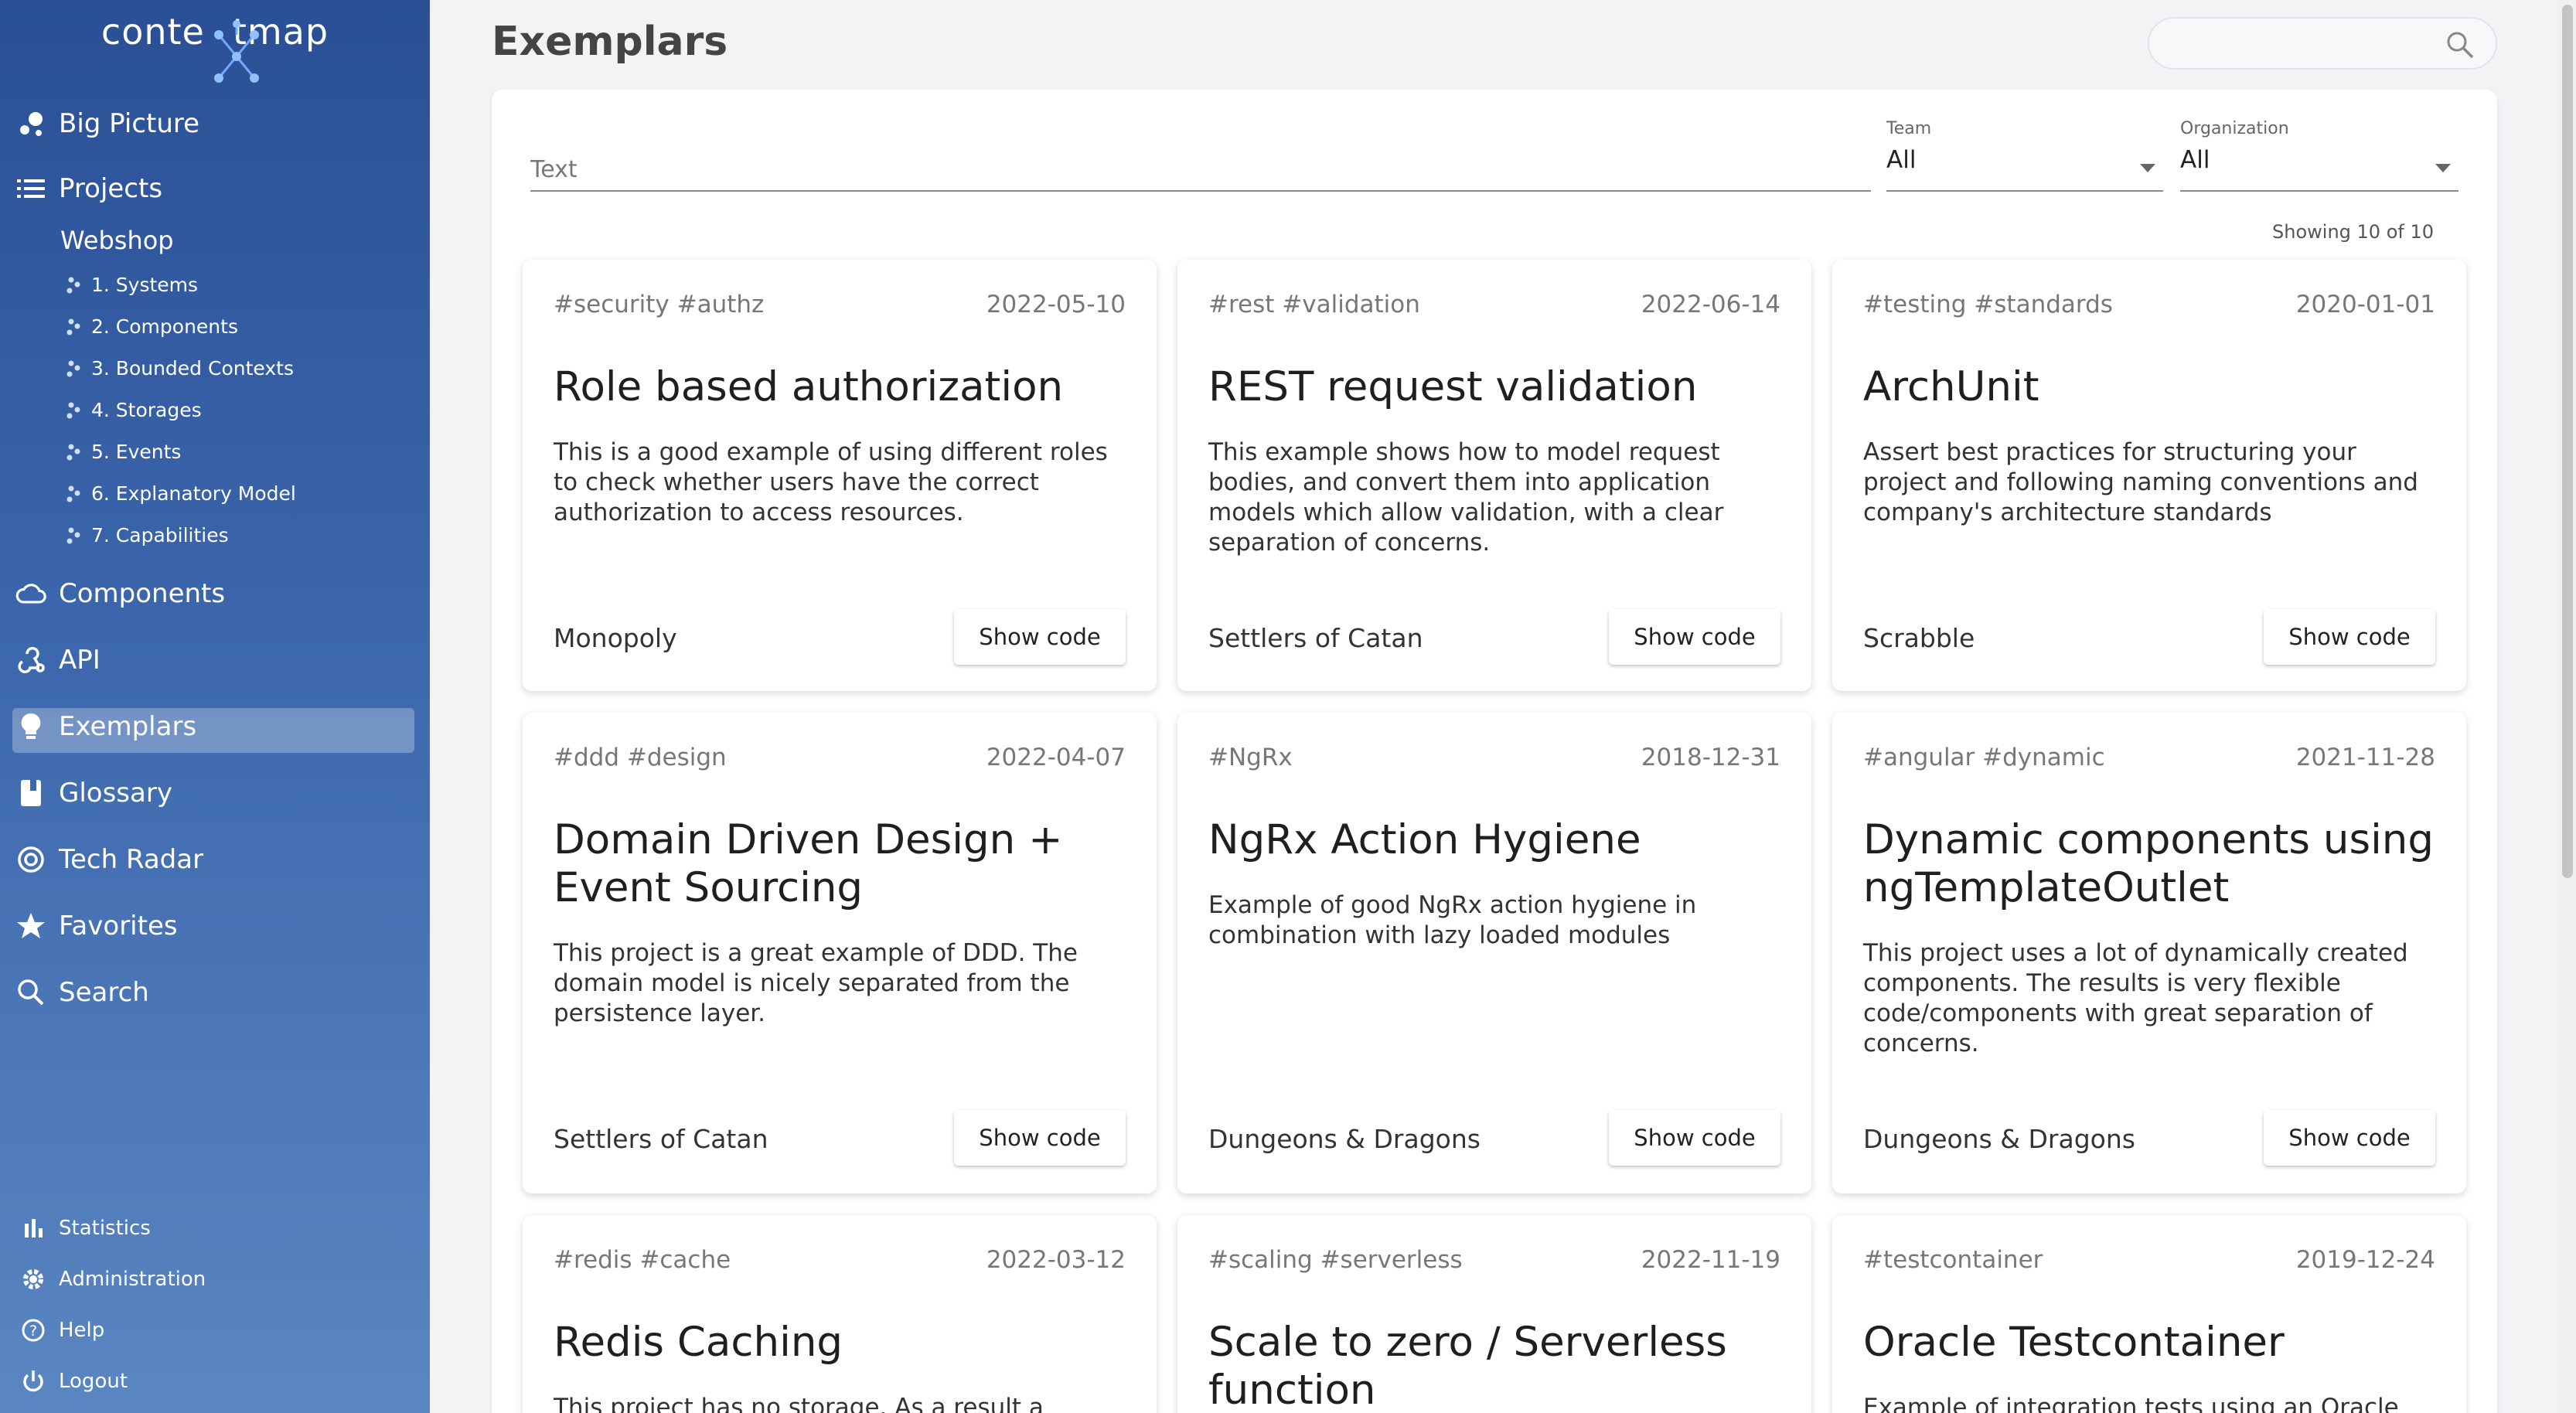 The height and width of the screenshot is (1413, 2576). What do you see at coordinates (30, 926) in the screenshot?
I see `star-icon` at bounding box center [30, 926].